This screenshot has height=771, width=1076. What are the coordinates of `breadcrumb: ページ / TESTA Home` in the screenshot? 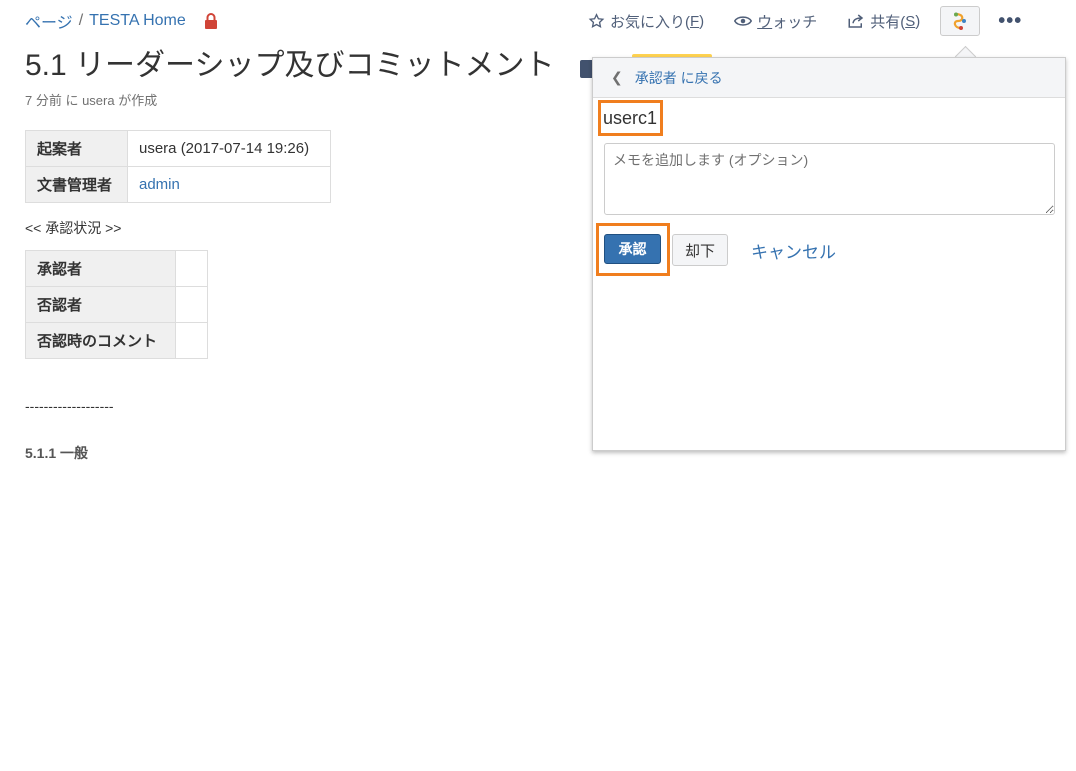 It's located at (121, 21).